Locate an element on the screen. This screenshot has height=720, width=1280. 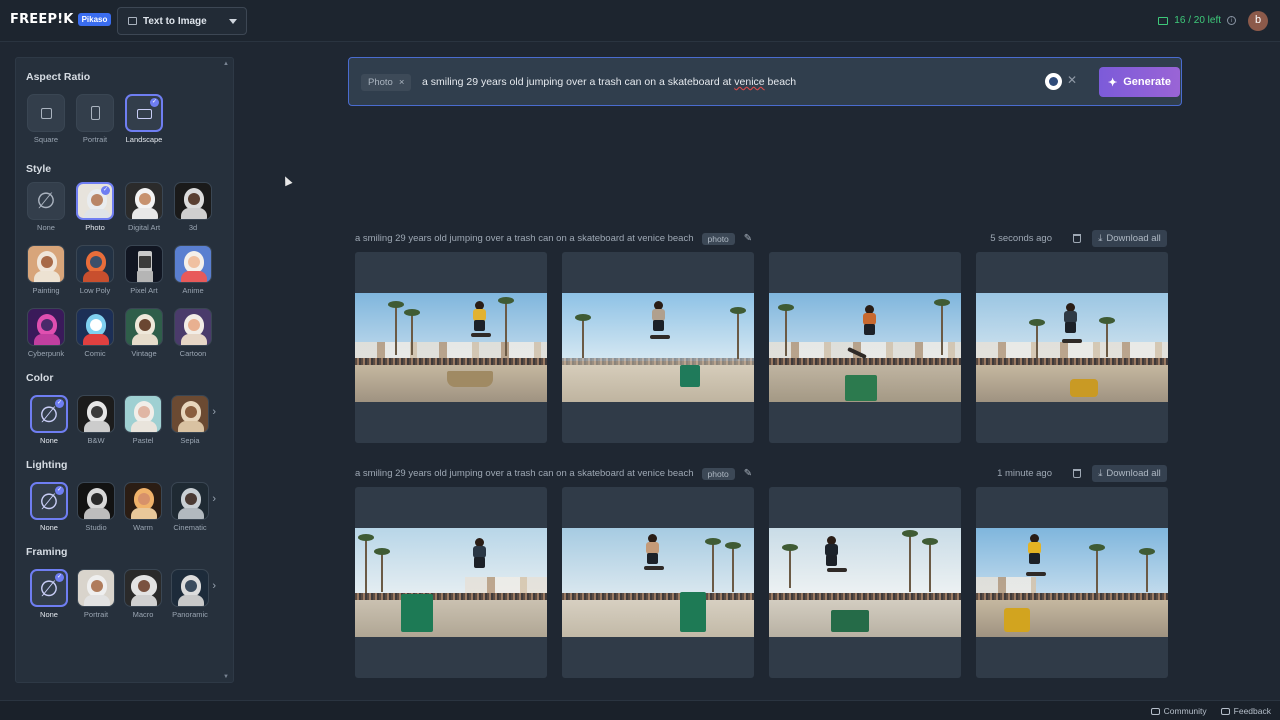
generate-button: ✦ Generate is located at coordinates (1139, 82).